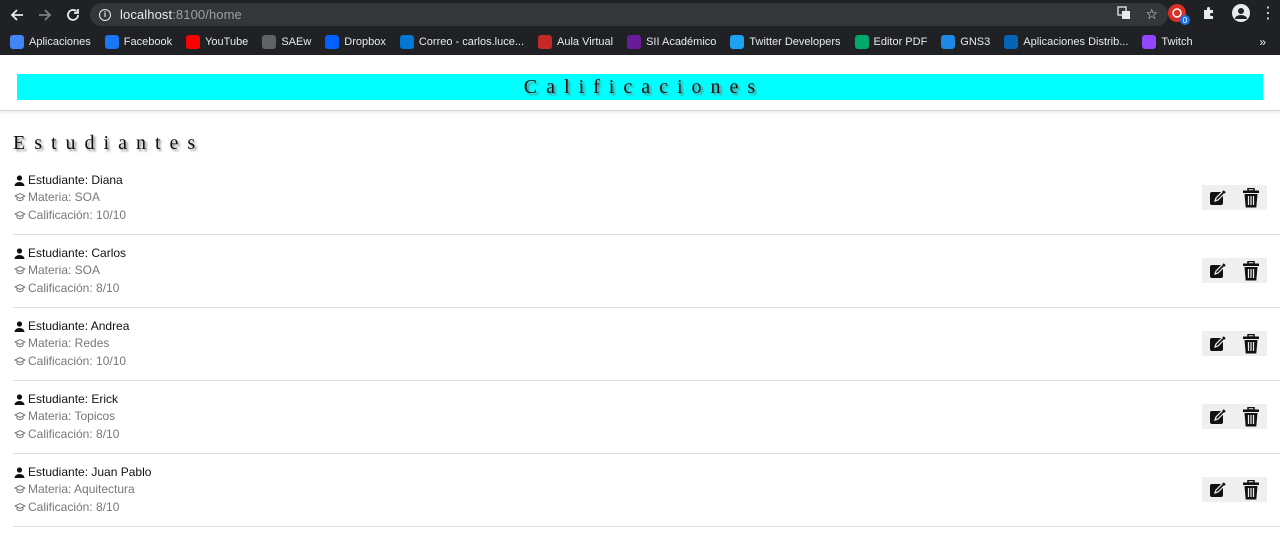 This screenshot has height=539, width=1280. What do you see at coordinates (75, 180) in the screenshot?
I see `student-name: Estudiante: Diana` at bounding box center [75, 180].